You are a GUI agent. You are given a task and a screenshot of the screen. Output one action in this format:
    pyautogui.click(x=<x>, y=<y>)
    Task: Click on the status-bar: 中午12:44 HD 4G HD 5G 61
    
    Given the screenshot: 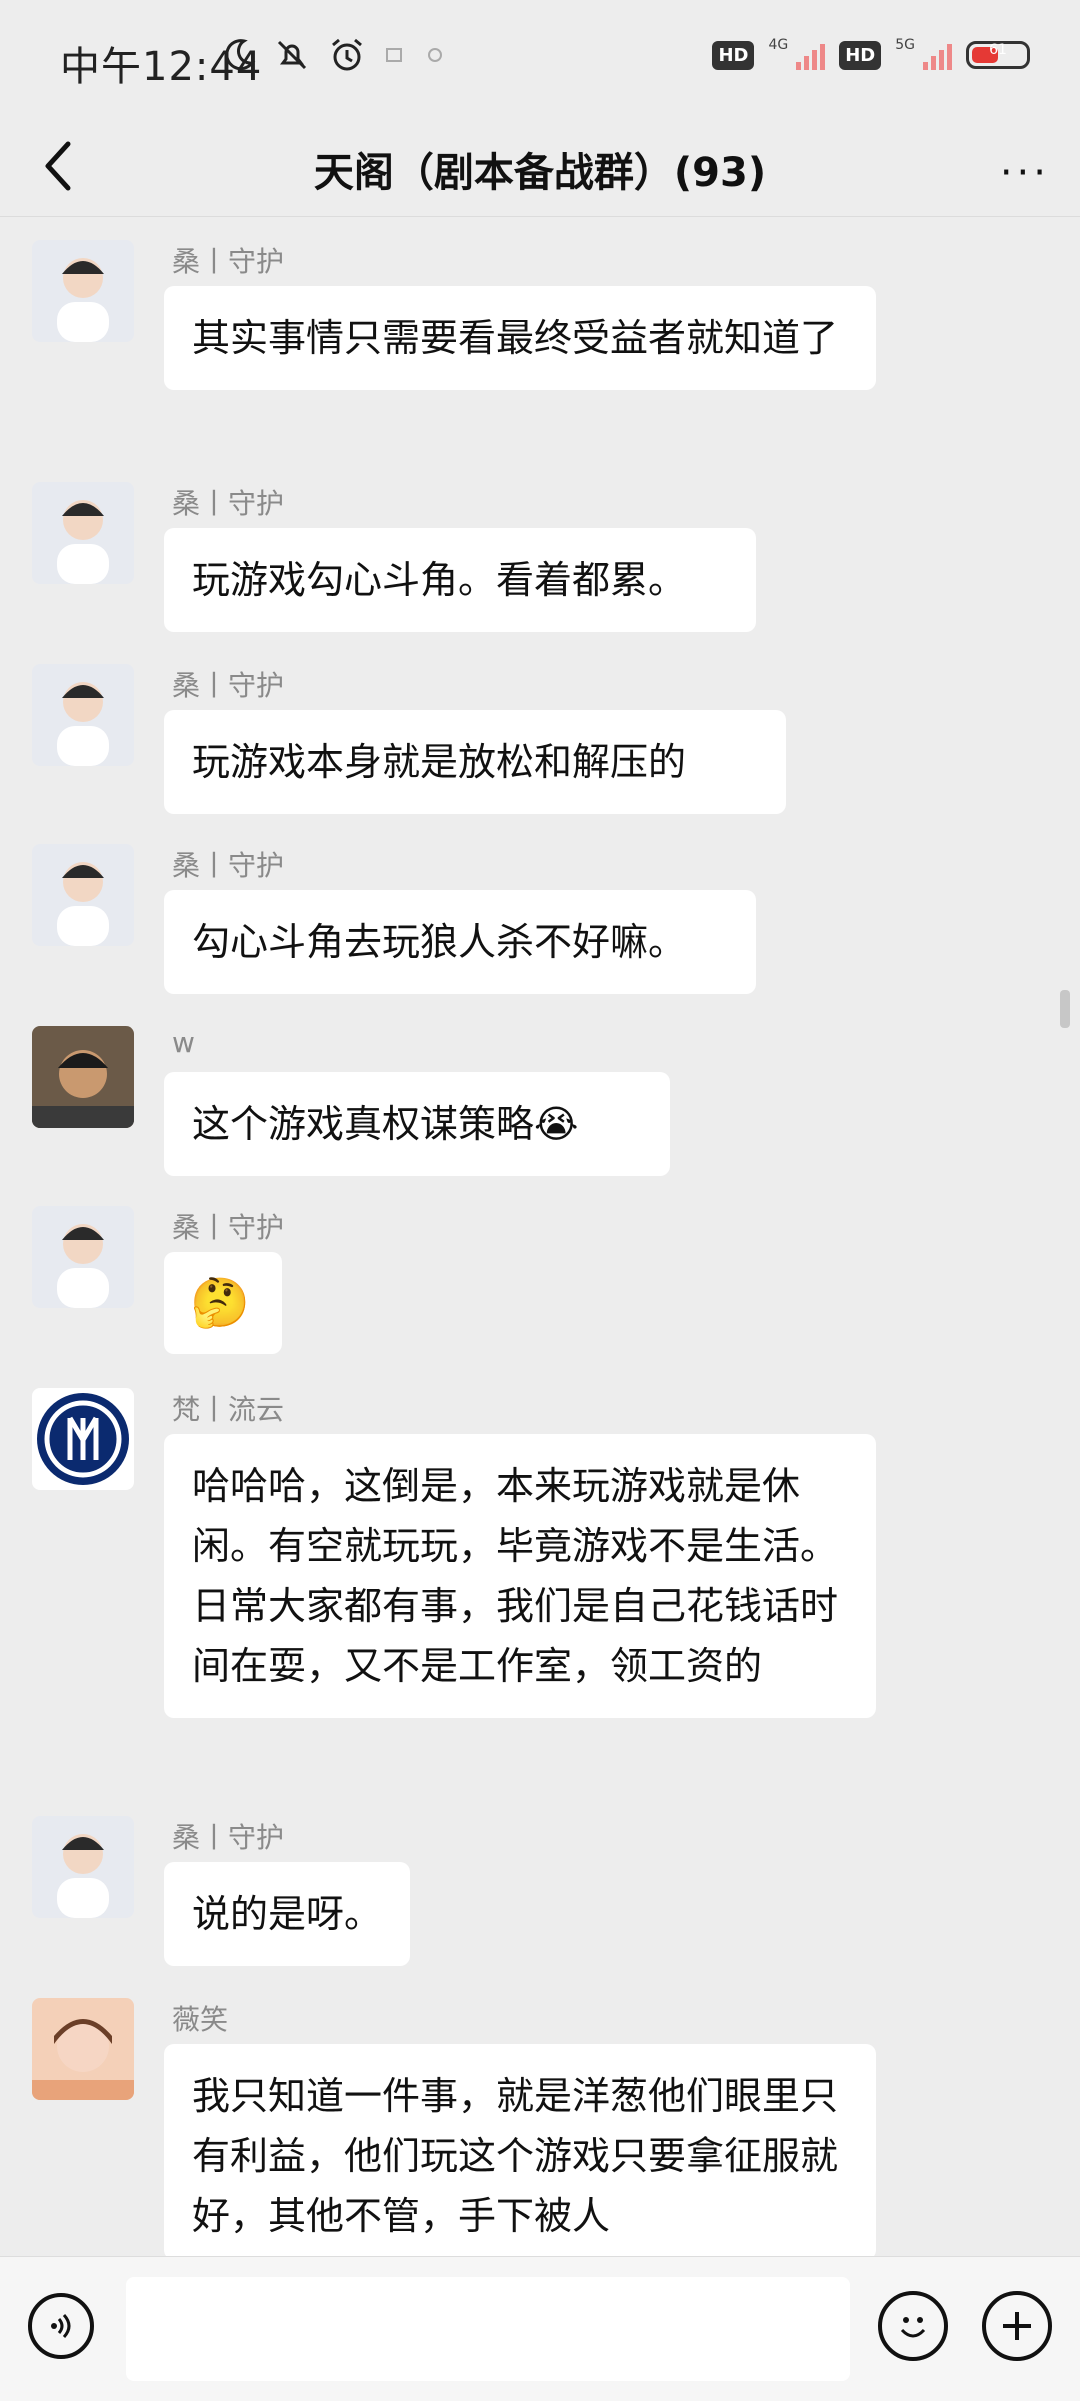 What is the action you would take?
    pyautogui.click(x=540, y=60)
    